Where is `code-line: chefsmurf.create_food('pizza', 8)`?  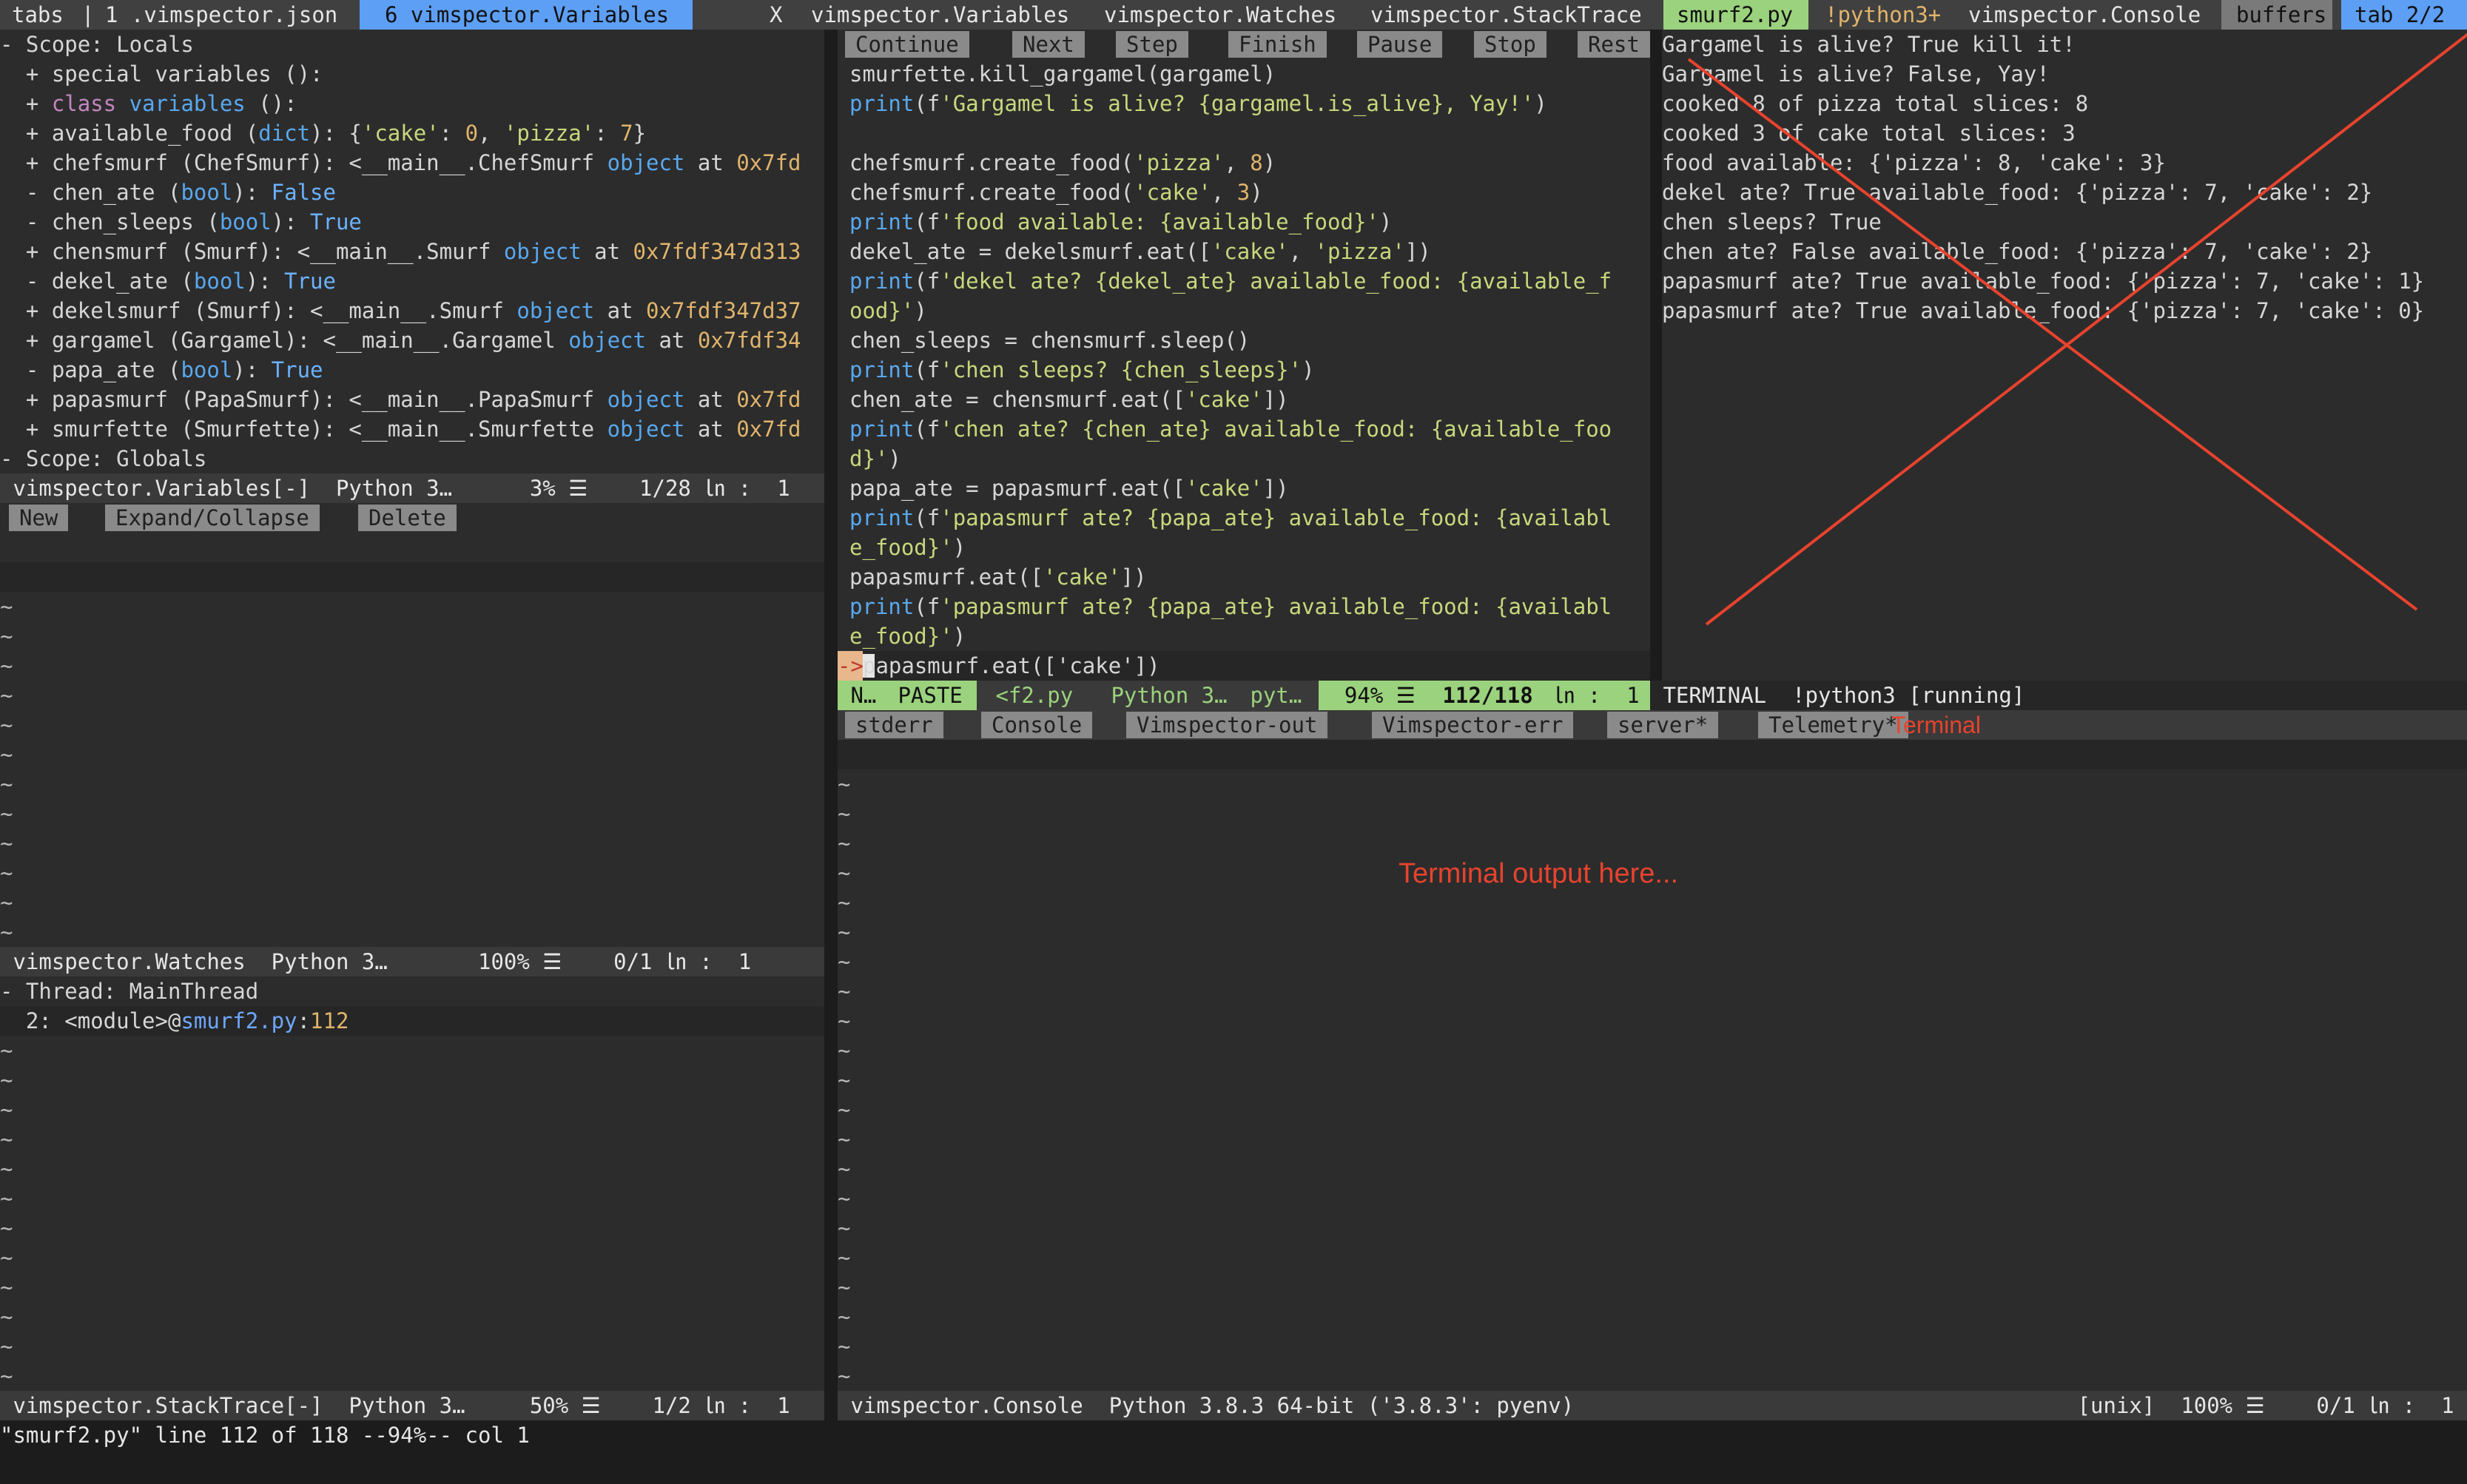
code-line: chefsmurf.create_food('pizza', 8) is located at coordinates (1063, 162).